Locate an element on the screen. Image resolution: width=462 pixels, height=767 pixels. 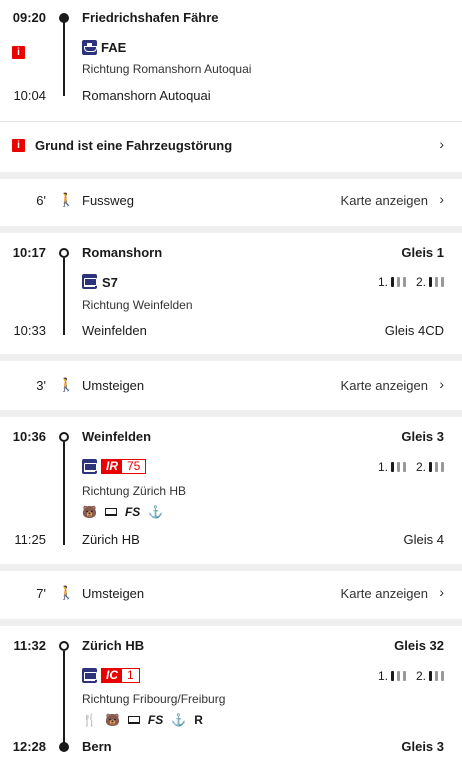
amenities: 🍴 🐻 FS ⚓ R is located at coordinates (142, 720).